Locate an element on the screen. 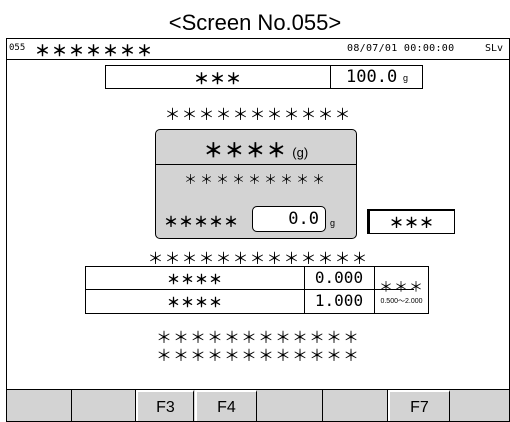 The width and height of the screenshot is (510, 422). panel-divider is located at coordinates (256, 164).